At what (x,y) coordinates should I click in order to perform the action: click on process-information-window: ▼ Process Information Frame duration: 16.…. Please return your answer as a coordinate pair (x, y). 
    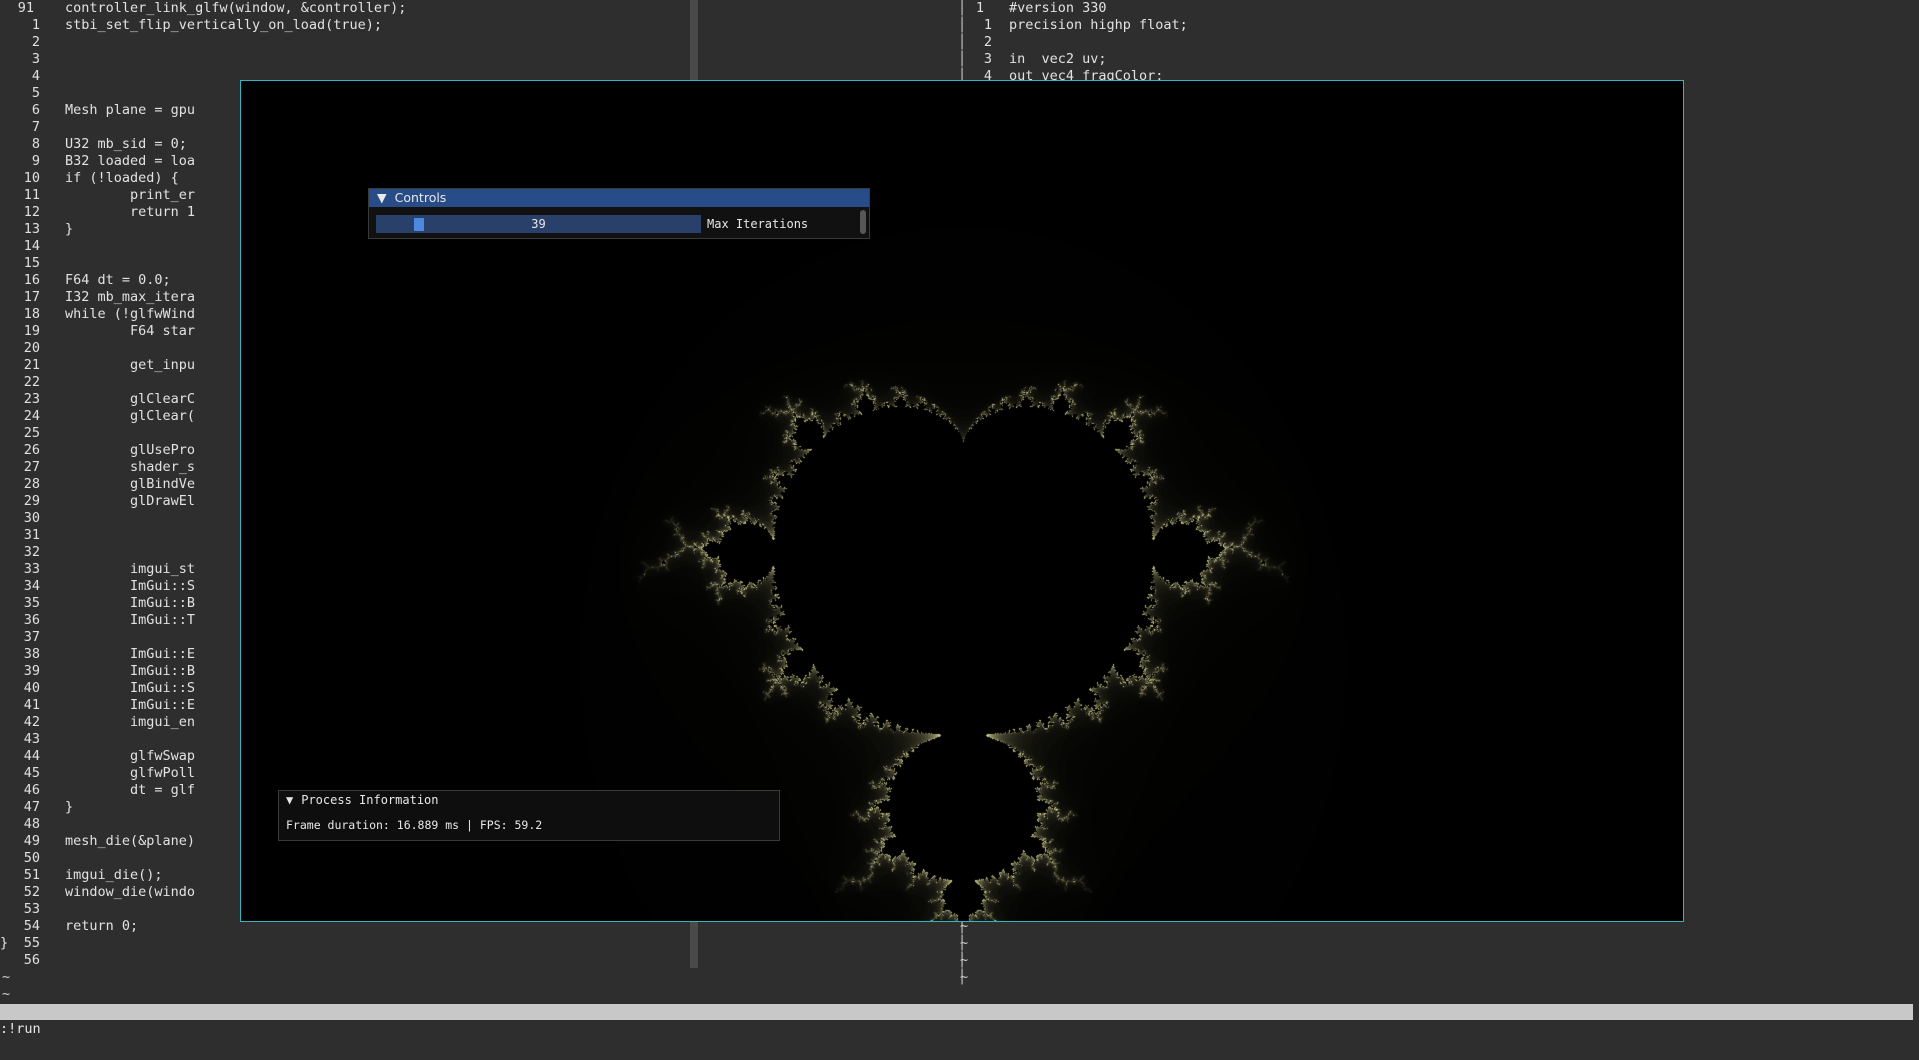
    Looking at the image, I should click on (529, 815).